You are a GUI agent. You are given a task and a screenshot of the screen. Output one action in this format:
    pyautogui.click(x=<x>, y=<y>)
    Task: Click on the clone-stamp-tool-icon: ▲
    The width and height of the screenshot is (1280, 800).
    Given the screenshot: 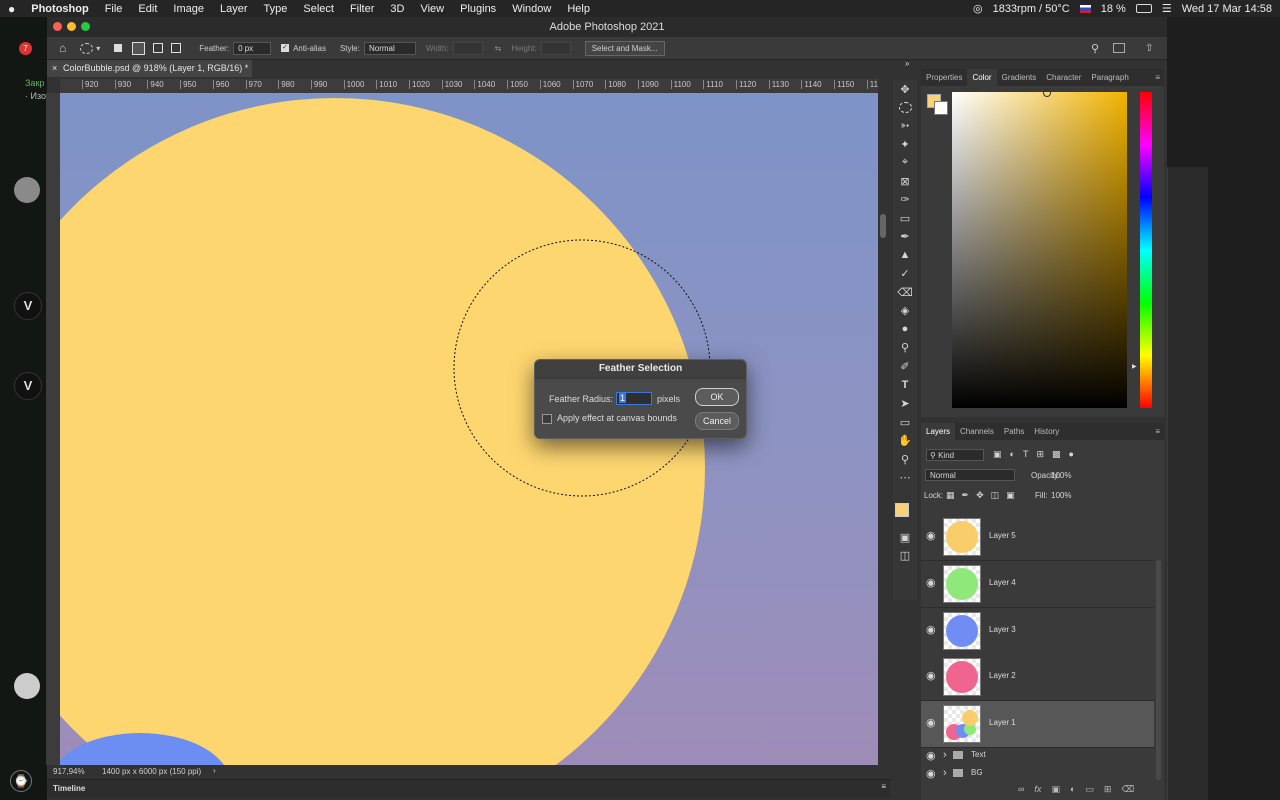 What is the action you would take?
    pyautogui.click(x=905, y=255)
    